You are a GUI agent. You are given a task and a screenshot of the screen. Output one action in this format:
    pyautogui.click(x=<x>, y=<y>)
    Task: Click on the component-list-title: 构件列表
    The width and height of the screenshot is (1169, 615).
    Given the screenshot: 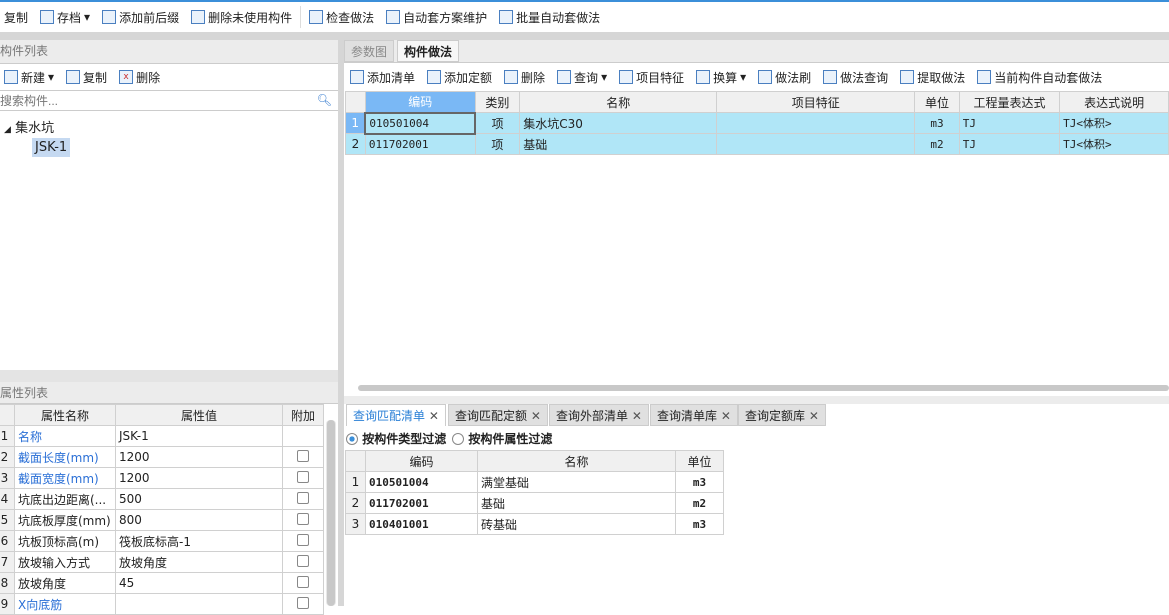 What is the action you would take?
    pyautogui.click(x=169, y=52)
    